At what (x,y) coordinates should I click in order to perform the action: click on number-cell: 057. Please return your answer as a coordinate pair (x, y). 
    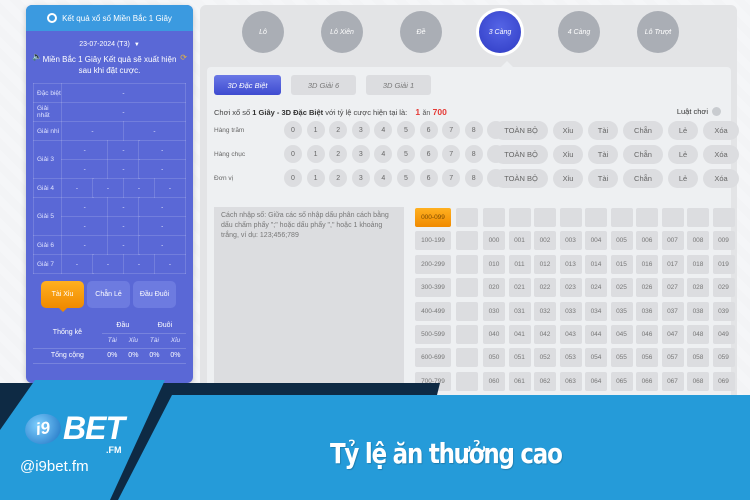
    Looking at the image, I should click on (672, 358).